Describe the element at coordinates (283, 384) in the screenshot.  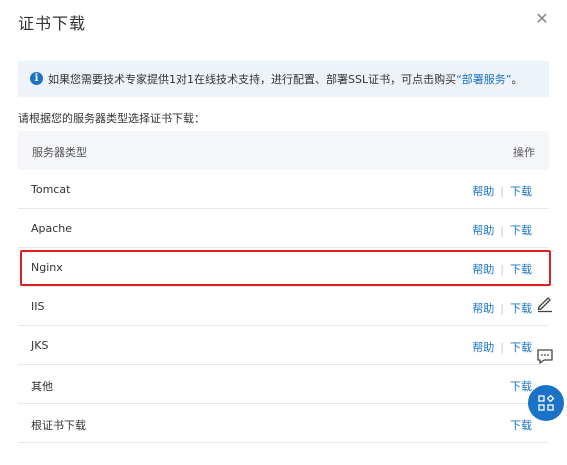
I see `table-row-other: 其他 下载` at that location.